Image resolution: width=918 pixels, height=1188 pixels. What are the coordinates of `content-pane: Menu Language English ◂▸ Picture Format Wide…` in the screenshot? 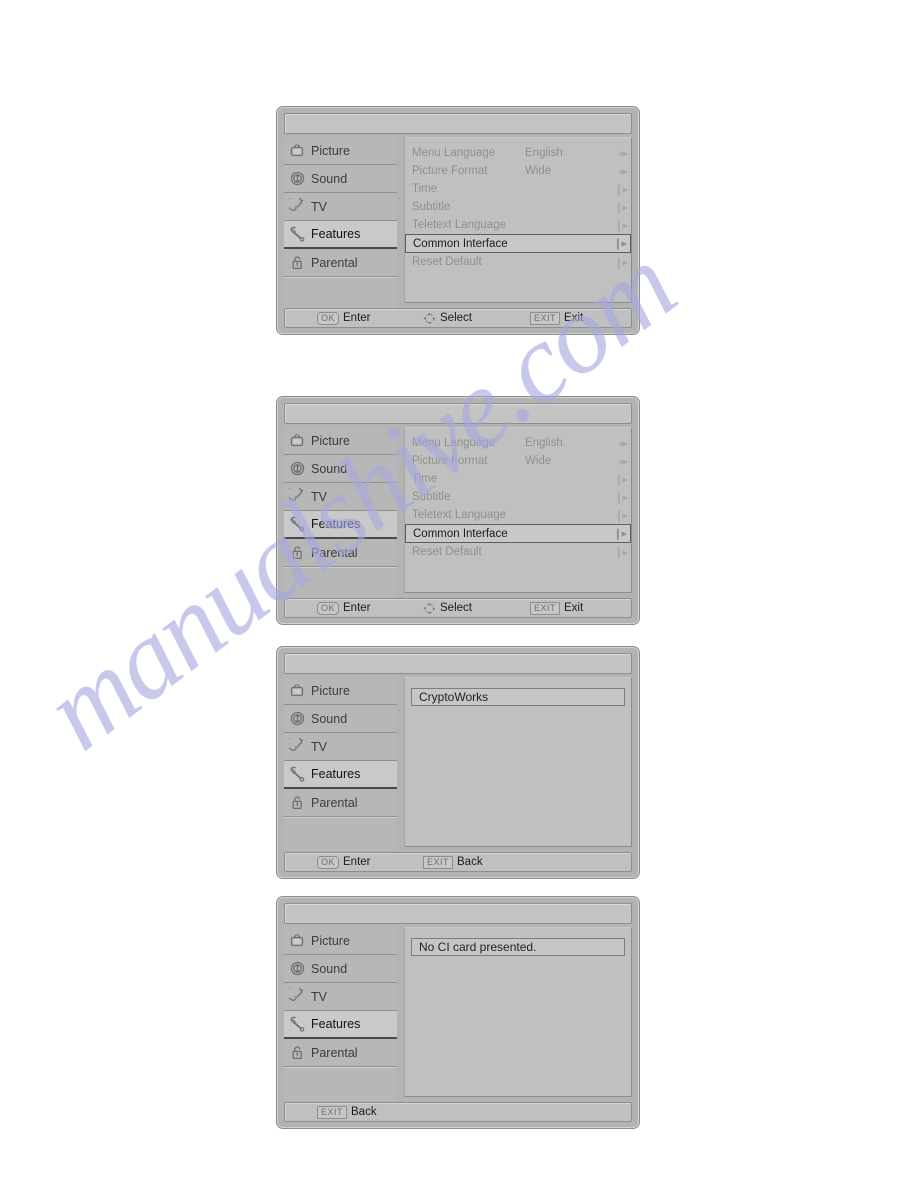 It's located at (518, 510).